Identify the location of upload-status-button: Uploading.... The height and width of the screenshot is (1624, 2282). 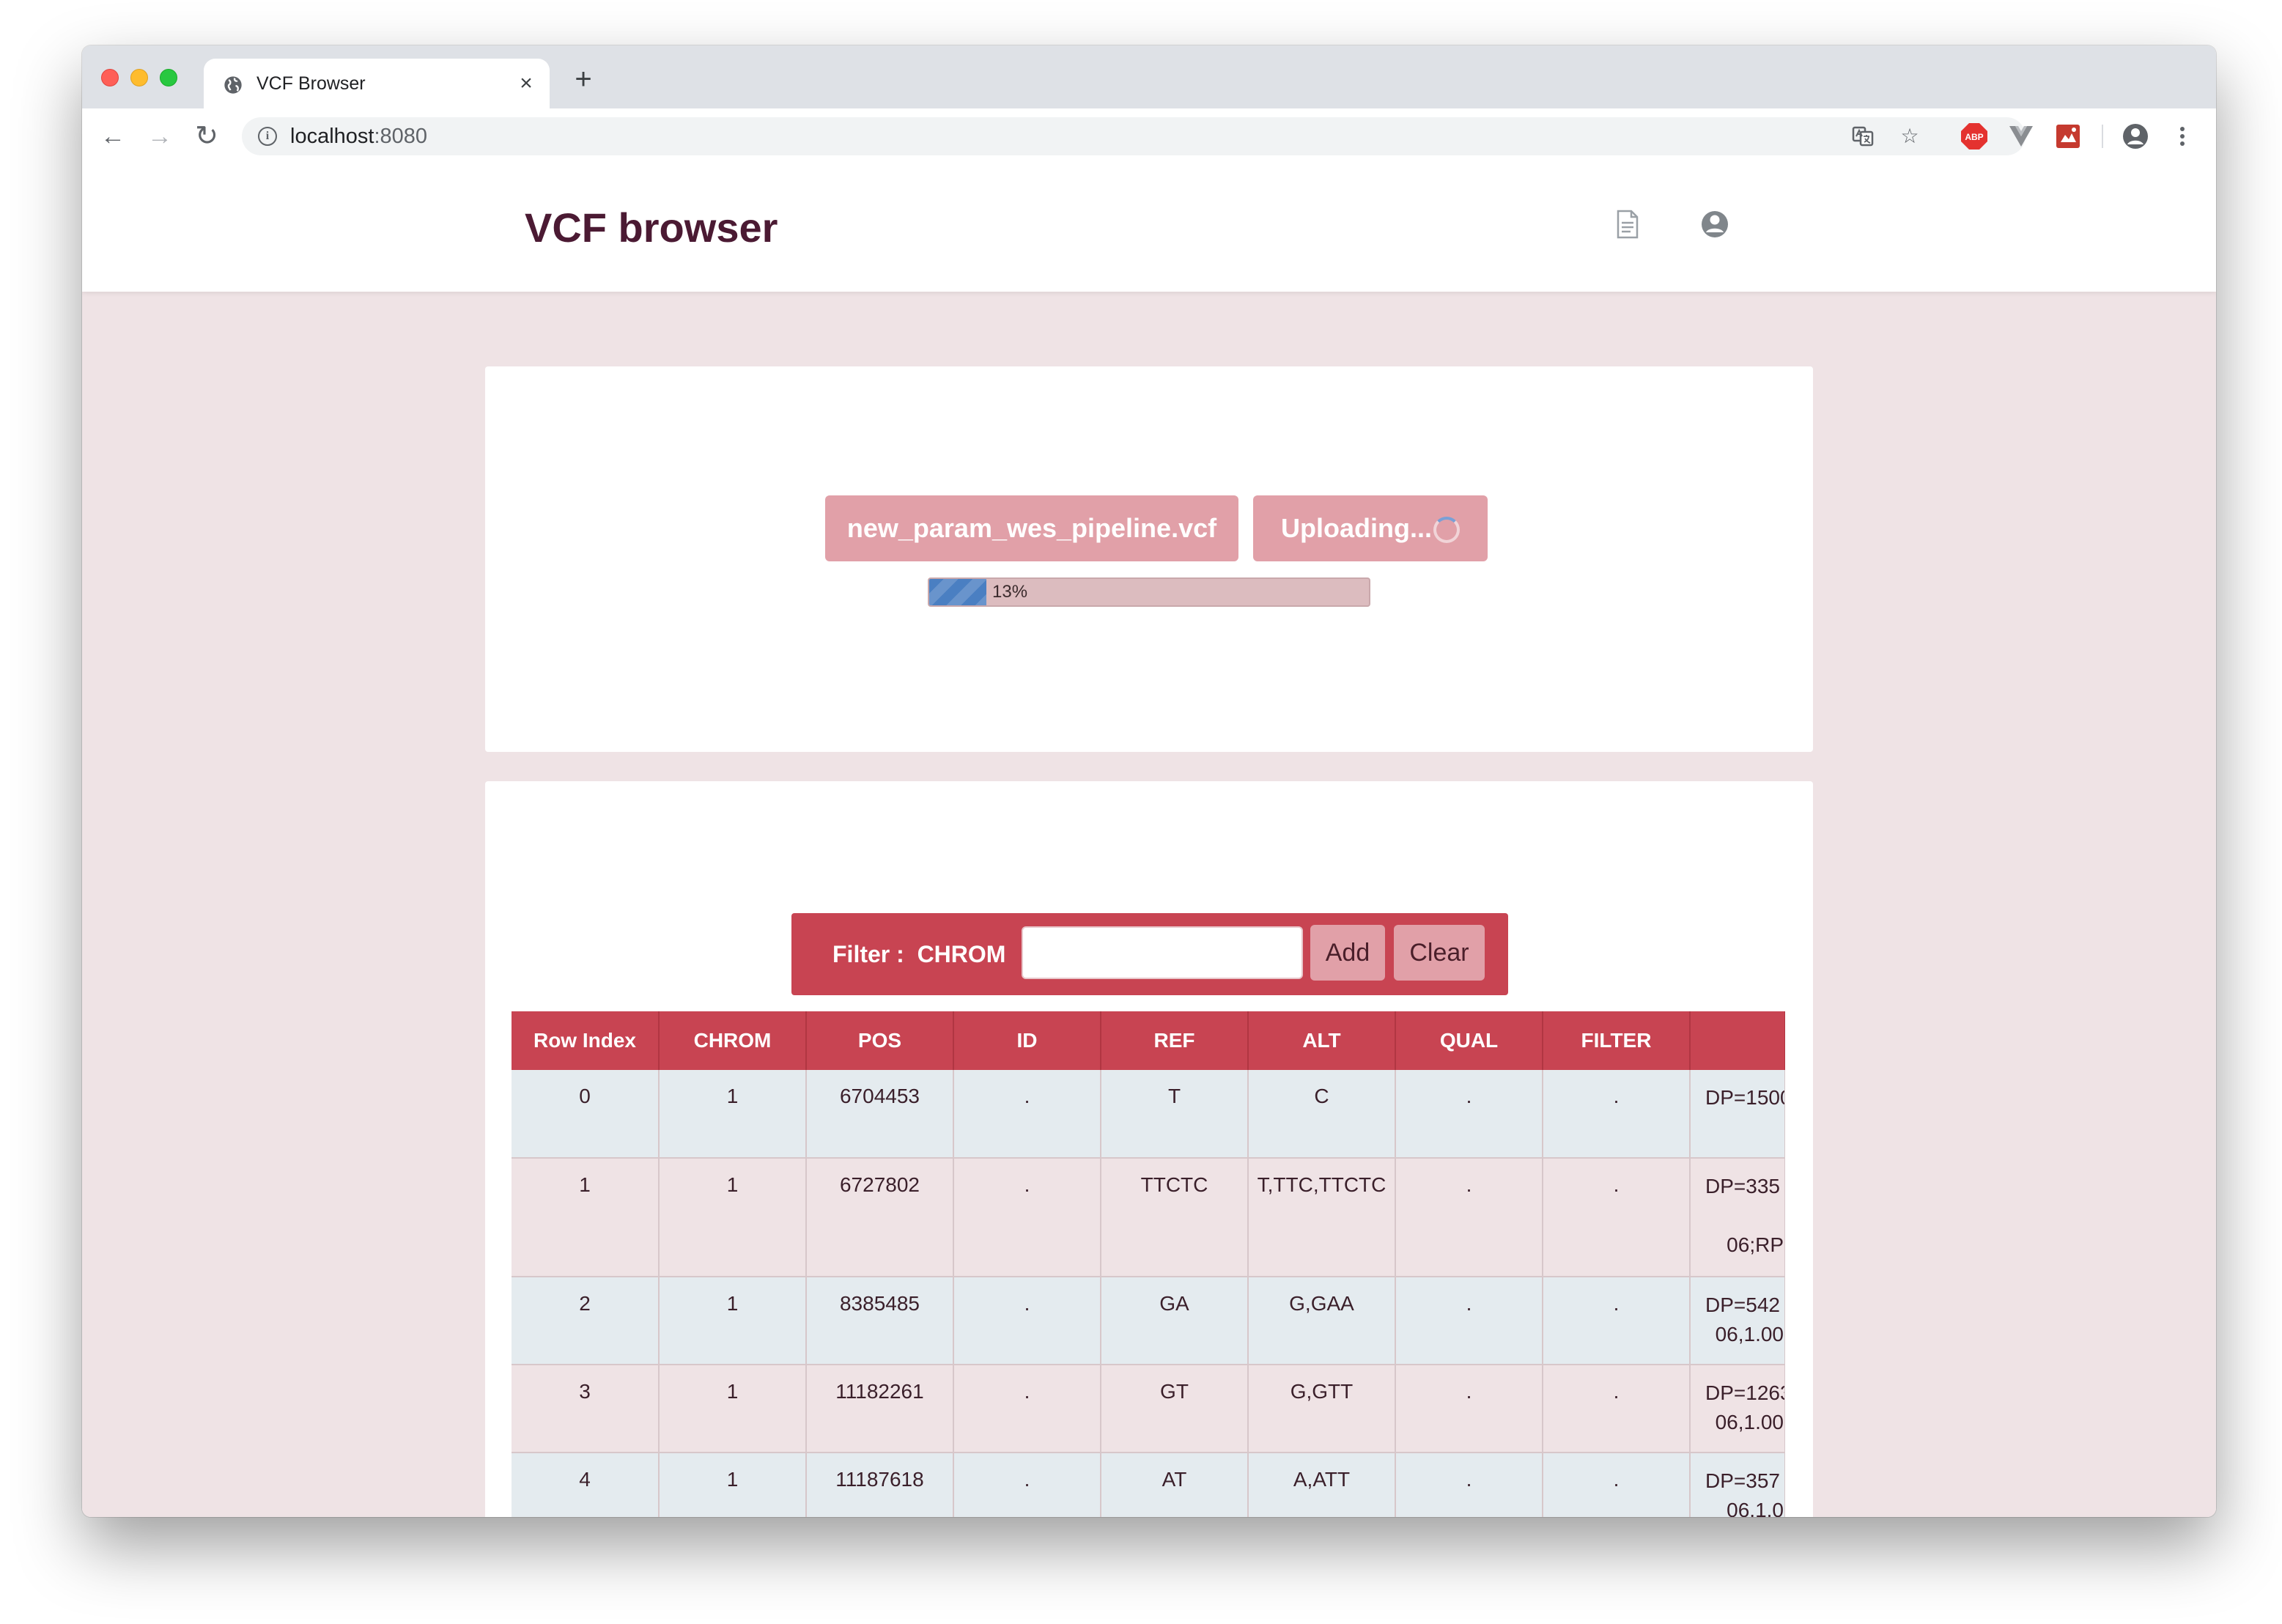
(1370, 528).